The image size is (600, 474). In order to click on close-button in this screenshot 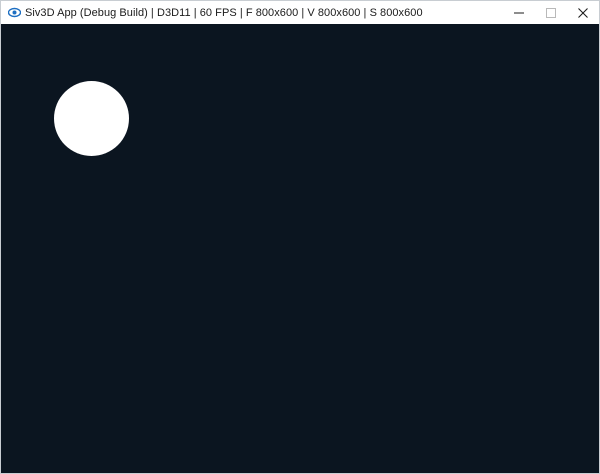, I will do `click(583, 12)`.